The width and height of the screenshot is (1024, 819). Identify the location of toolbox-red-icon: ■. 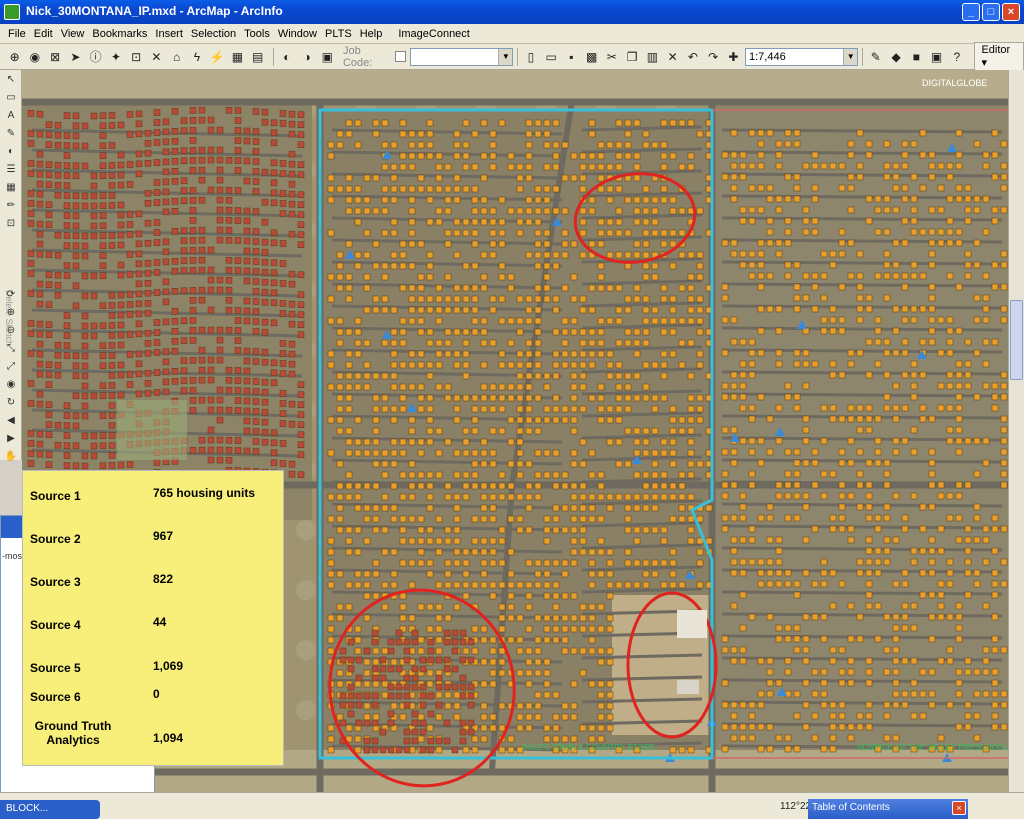
(916, 57).